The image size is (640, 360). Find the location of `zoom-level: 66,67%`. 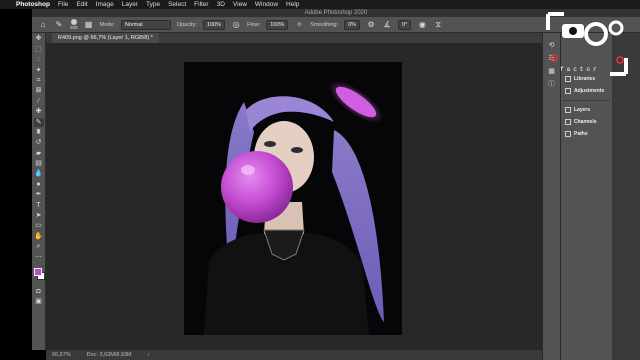

zoom-level: 66,67% is located at coordinates (61, 355).